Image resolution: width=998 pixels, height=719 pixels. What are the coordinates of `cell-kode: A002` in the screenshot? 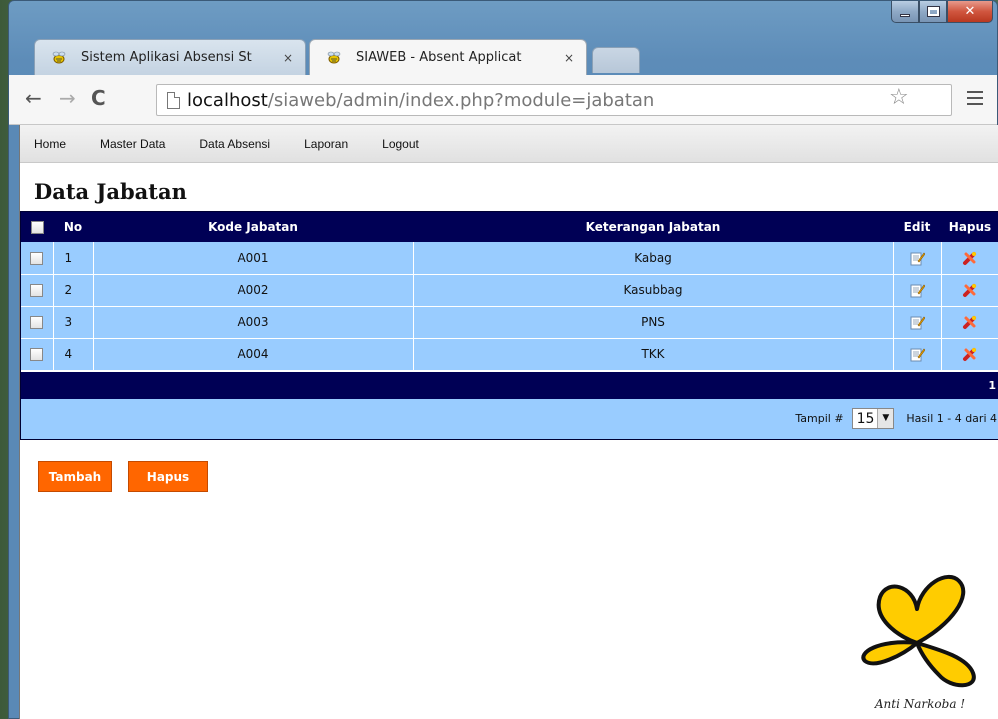 It's located at (253, 290).